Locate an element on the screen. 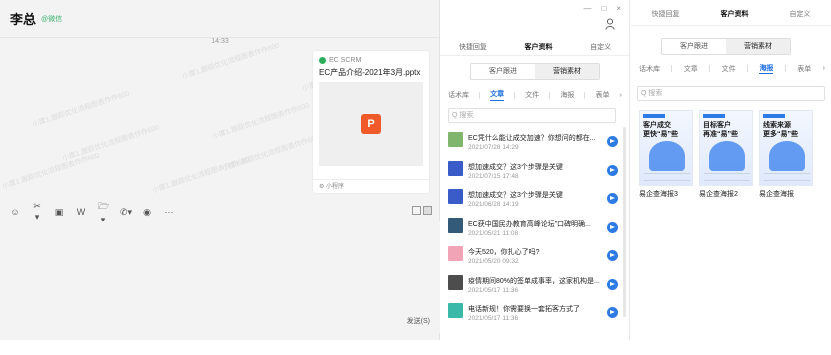 The height and width of the screenshot is (355, 831). card-footer-label: 小程序 is located at coordinates (335, 187).